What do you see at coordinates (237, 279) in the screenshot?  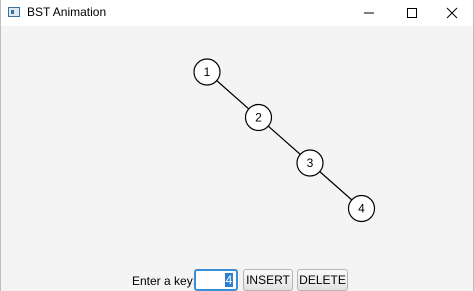 I see `control-bar: Enter a key: 4 INSERT DELETE` at bounding box center [237, 279].